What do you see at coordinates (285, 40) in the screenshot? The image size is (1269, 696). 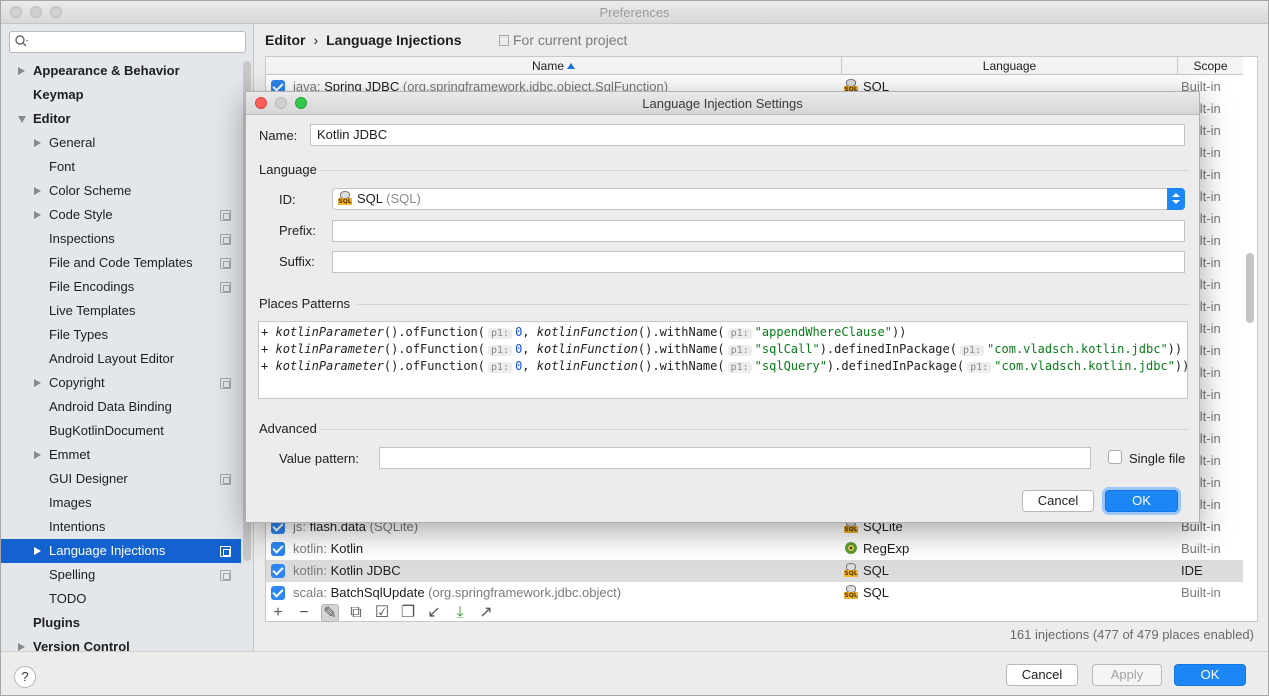 I see `breadcrumb-parent: Editor` at bounding box center [285, 40].